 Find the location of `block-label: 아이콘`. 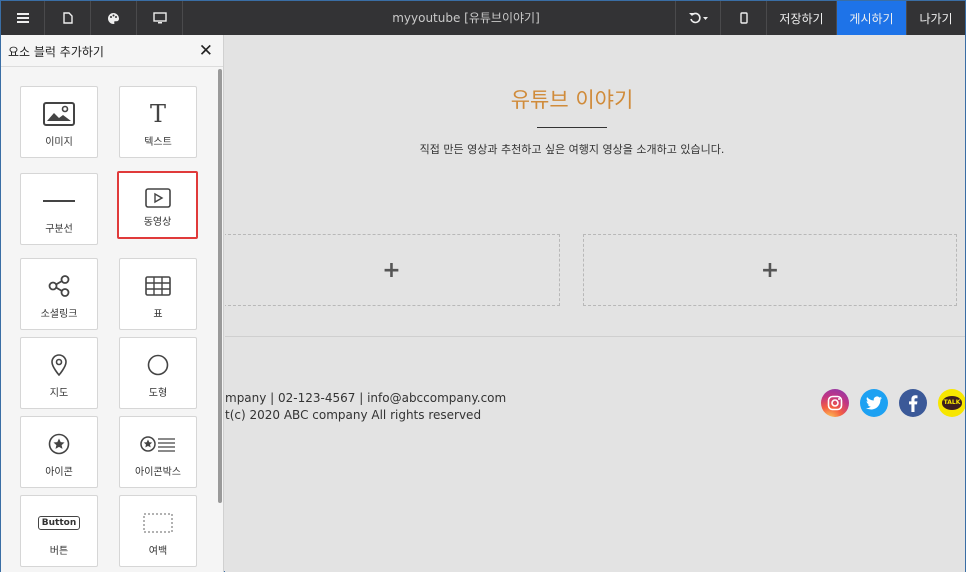

block-label: 아이콘 is located at coordinates (59, 472).